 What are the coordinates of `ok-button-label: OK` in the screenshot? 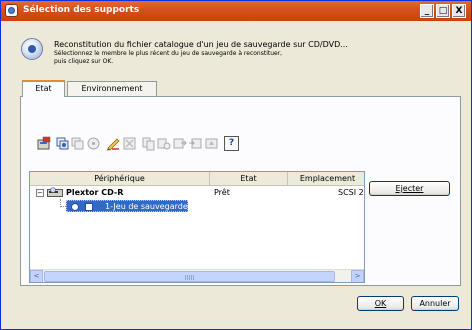 It's located at (380, 303).